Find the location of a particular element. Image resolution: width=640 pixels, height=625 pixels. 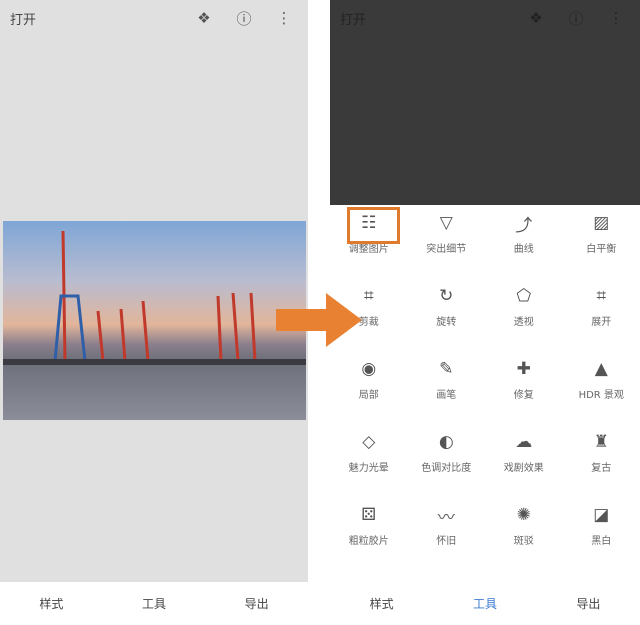

details-icon: ▽ is located at coordinates (446, 223).